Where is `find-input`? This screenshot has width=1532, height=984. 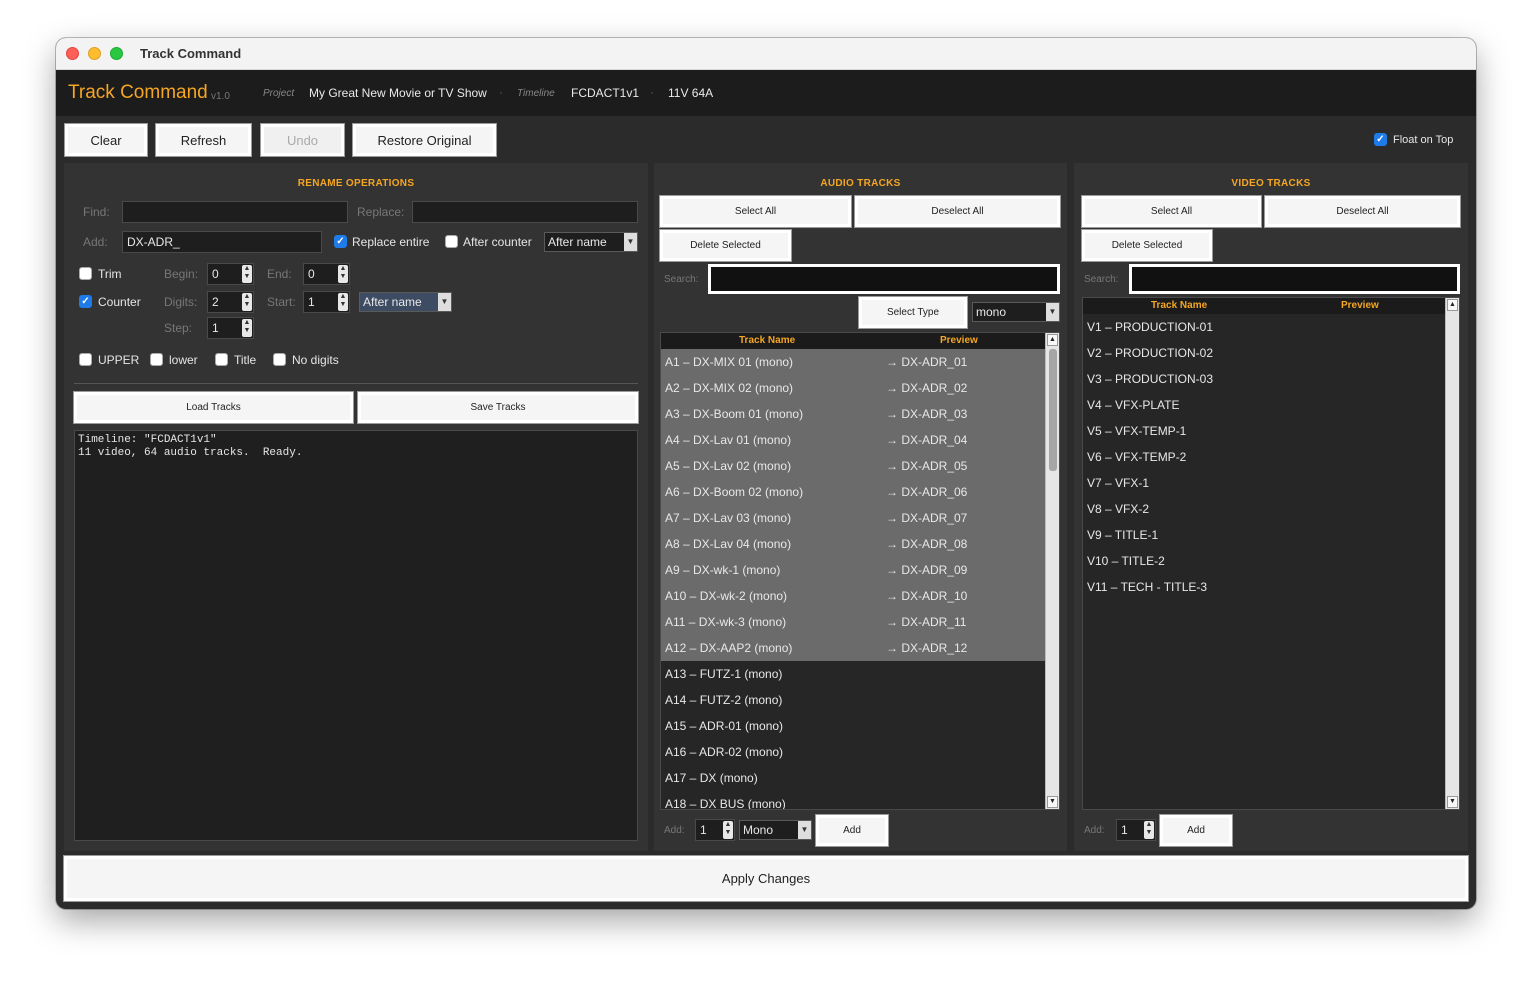 find-input is located at coordinates (235, 212).